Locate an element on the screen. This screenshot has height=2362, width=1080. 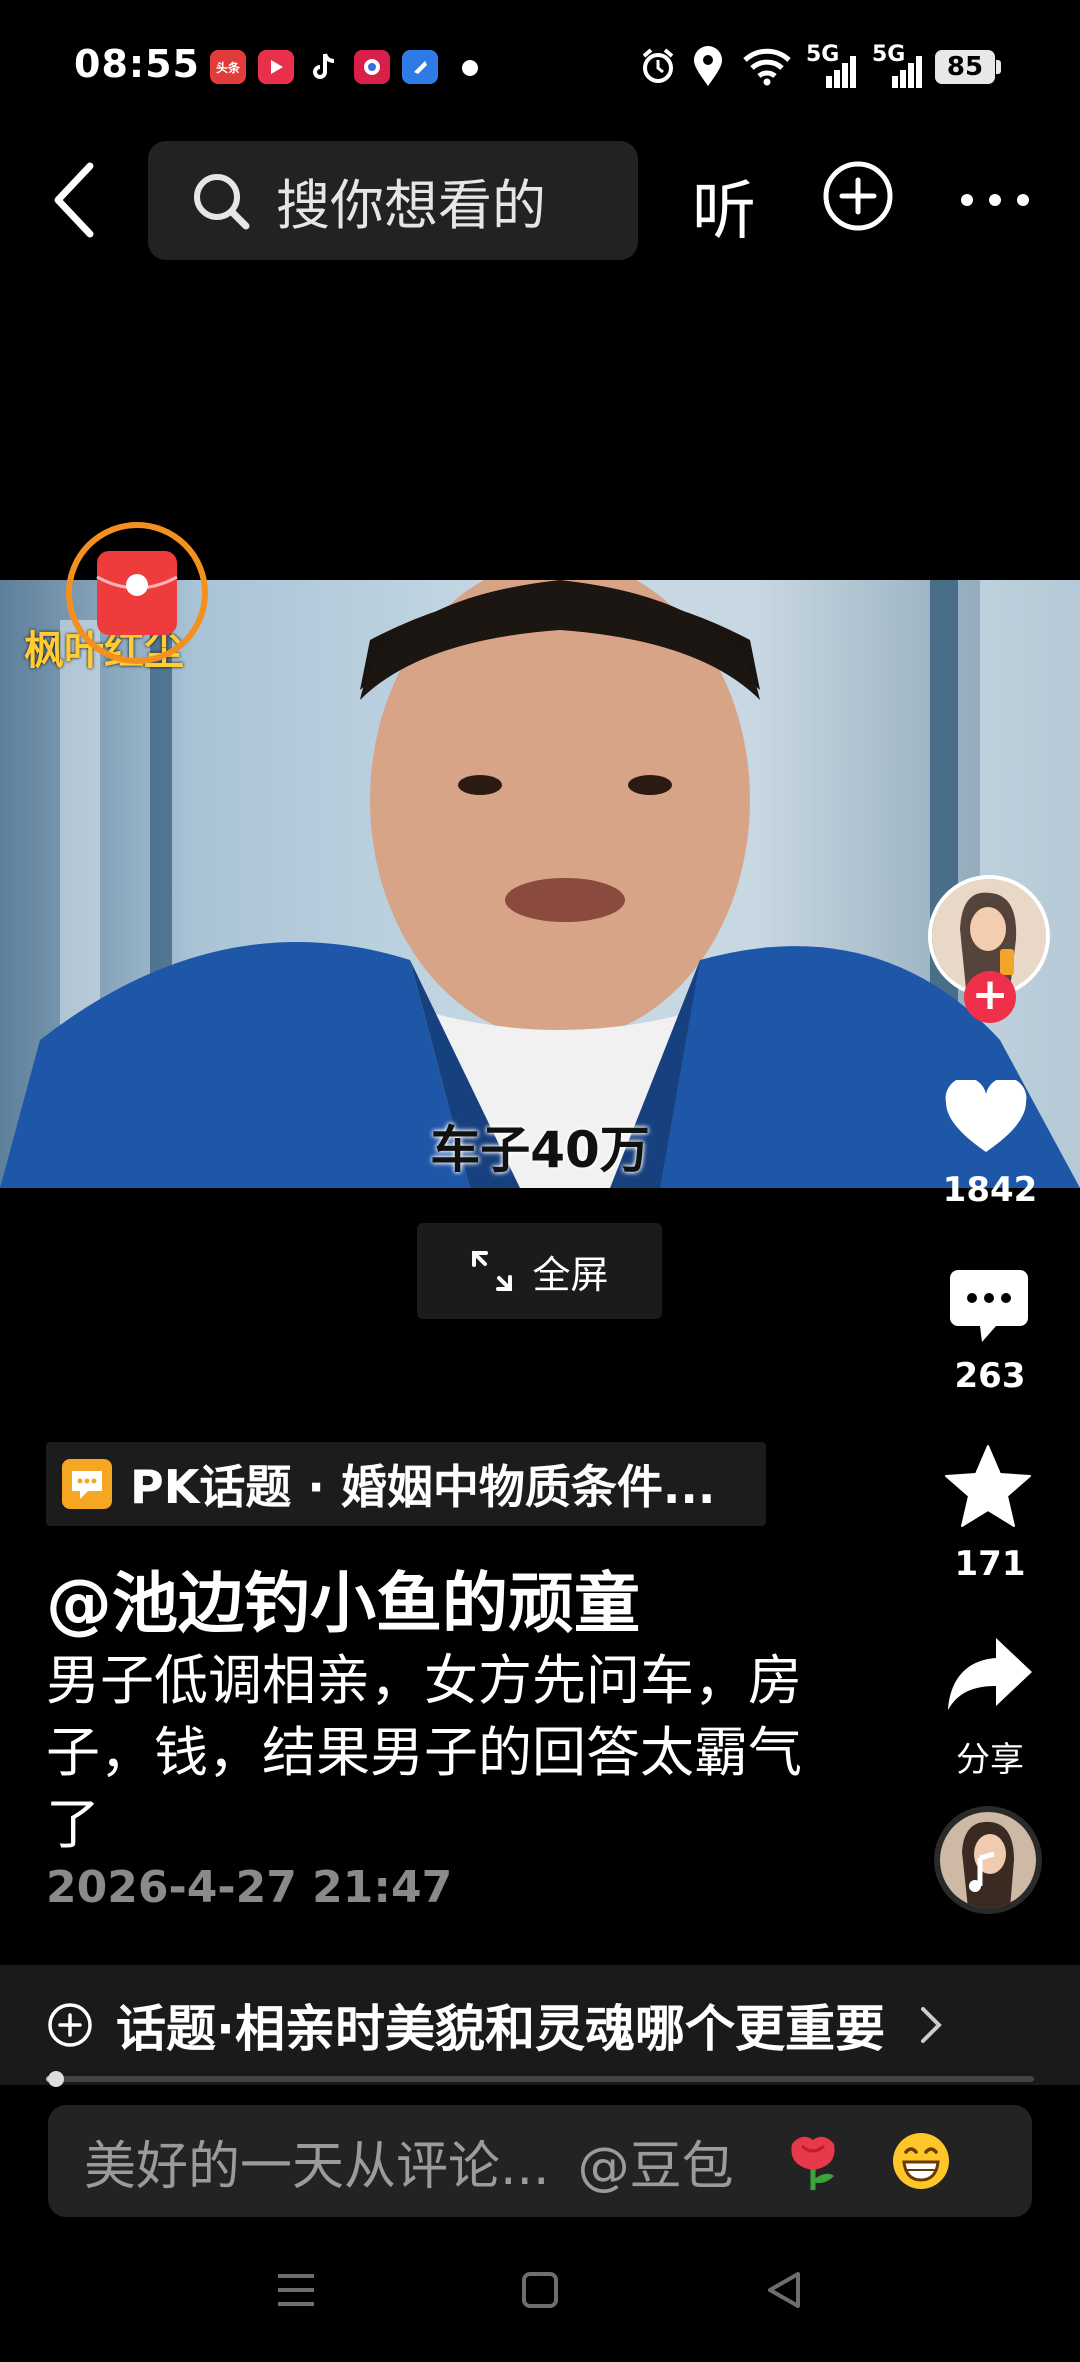
share-arrow-icon is located at coordinates (990, 1674).